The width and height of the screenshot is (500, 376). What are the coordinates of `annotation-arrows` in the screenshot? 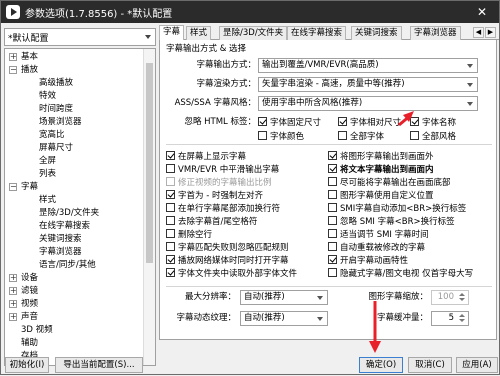 It's located at (391, 232).